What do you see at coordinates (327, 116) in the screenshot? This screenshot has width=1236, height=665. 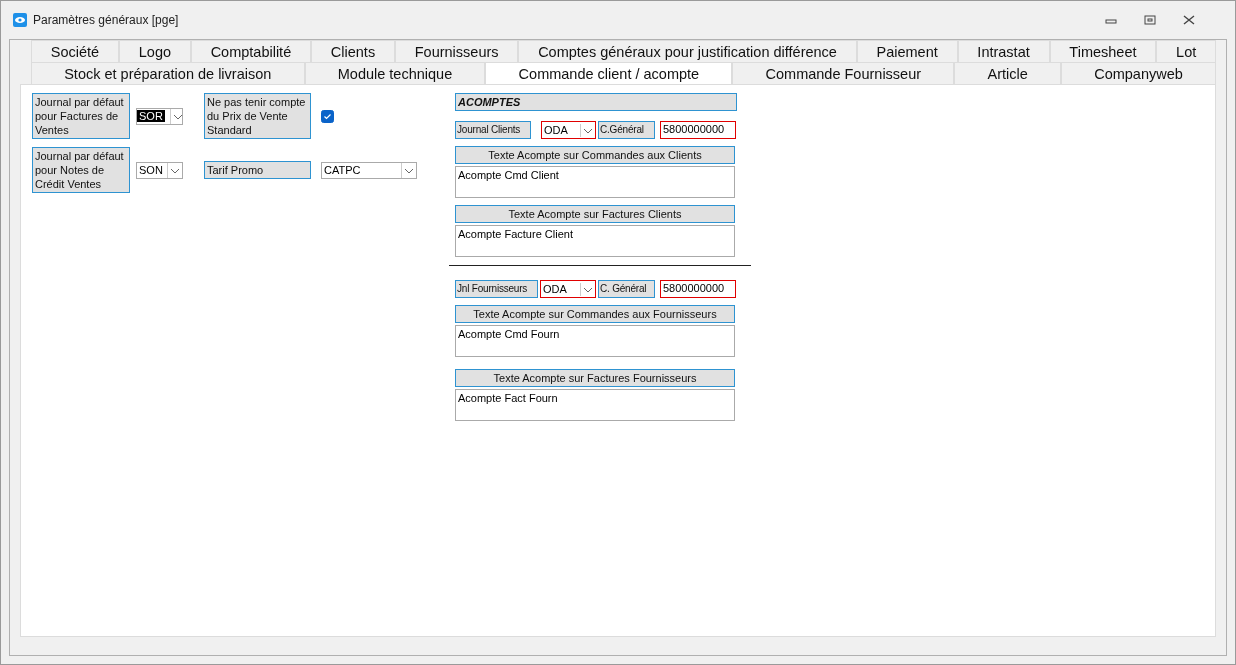 I see `checkbox` at bounding box center [327, 116].